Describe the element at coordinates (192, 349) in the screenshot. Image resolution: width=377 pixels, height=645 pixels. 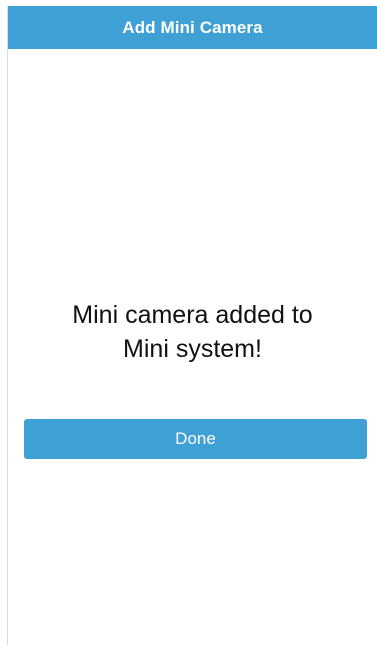
I see `success-message-line-2: Mini system!` at that location.